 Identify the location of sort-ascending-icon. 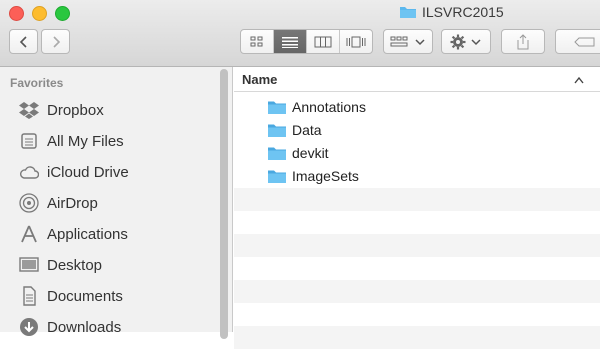
(579, 80).